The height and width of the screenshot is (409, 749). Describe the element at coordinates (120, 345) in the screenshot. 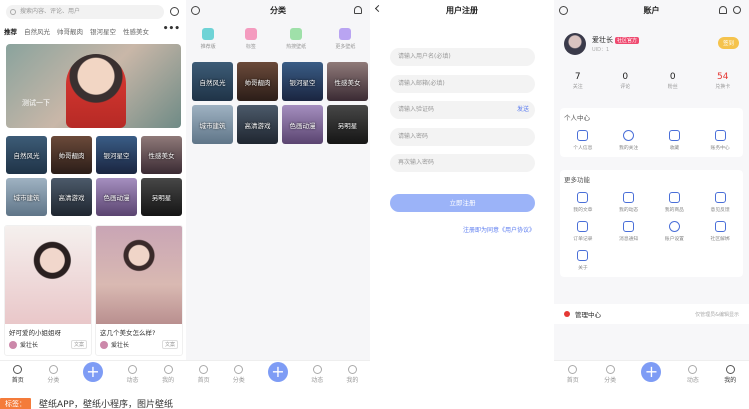

I see `post-user: 爱壮长` at that location.